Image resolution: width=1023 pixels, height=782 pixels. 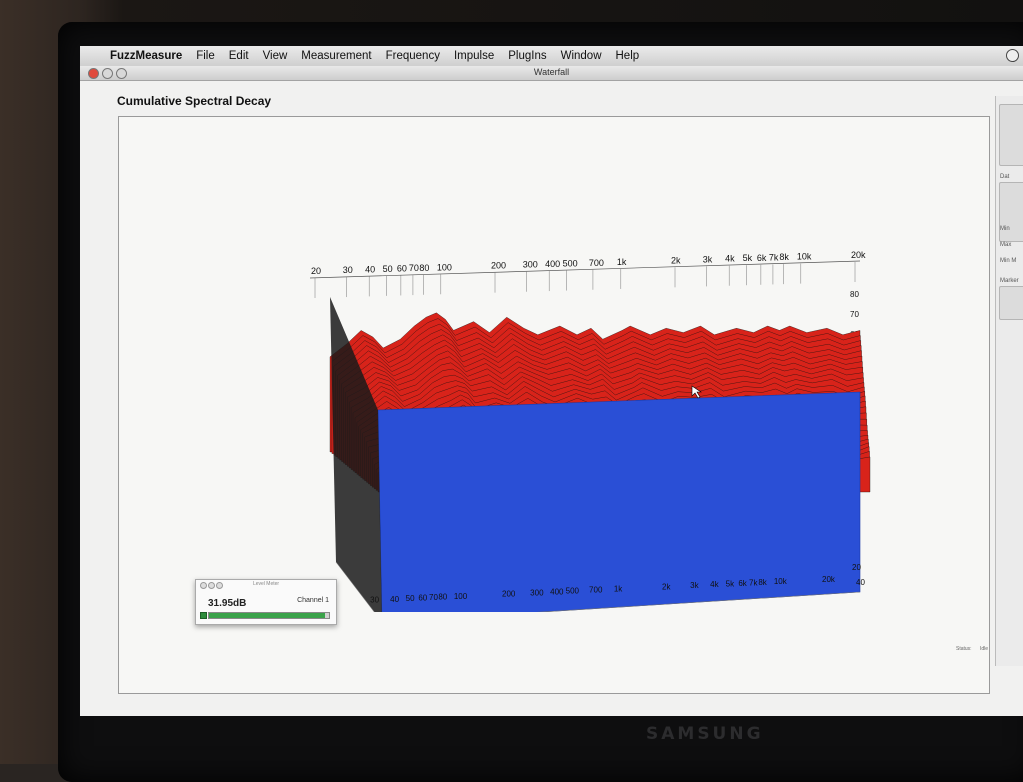 What do you see at coordinates (829, 579) in the screenshot?
I see `x-tick-bottom: 20k` at bounding box center [829, 579].